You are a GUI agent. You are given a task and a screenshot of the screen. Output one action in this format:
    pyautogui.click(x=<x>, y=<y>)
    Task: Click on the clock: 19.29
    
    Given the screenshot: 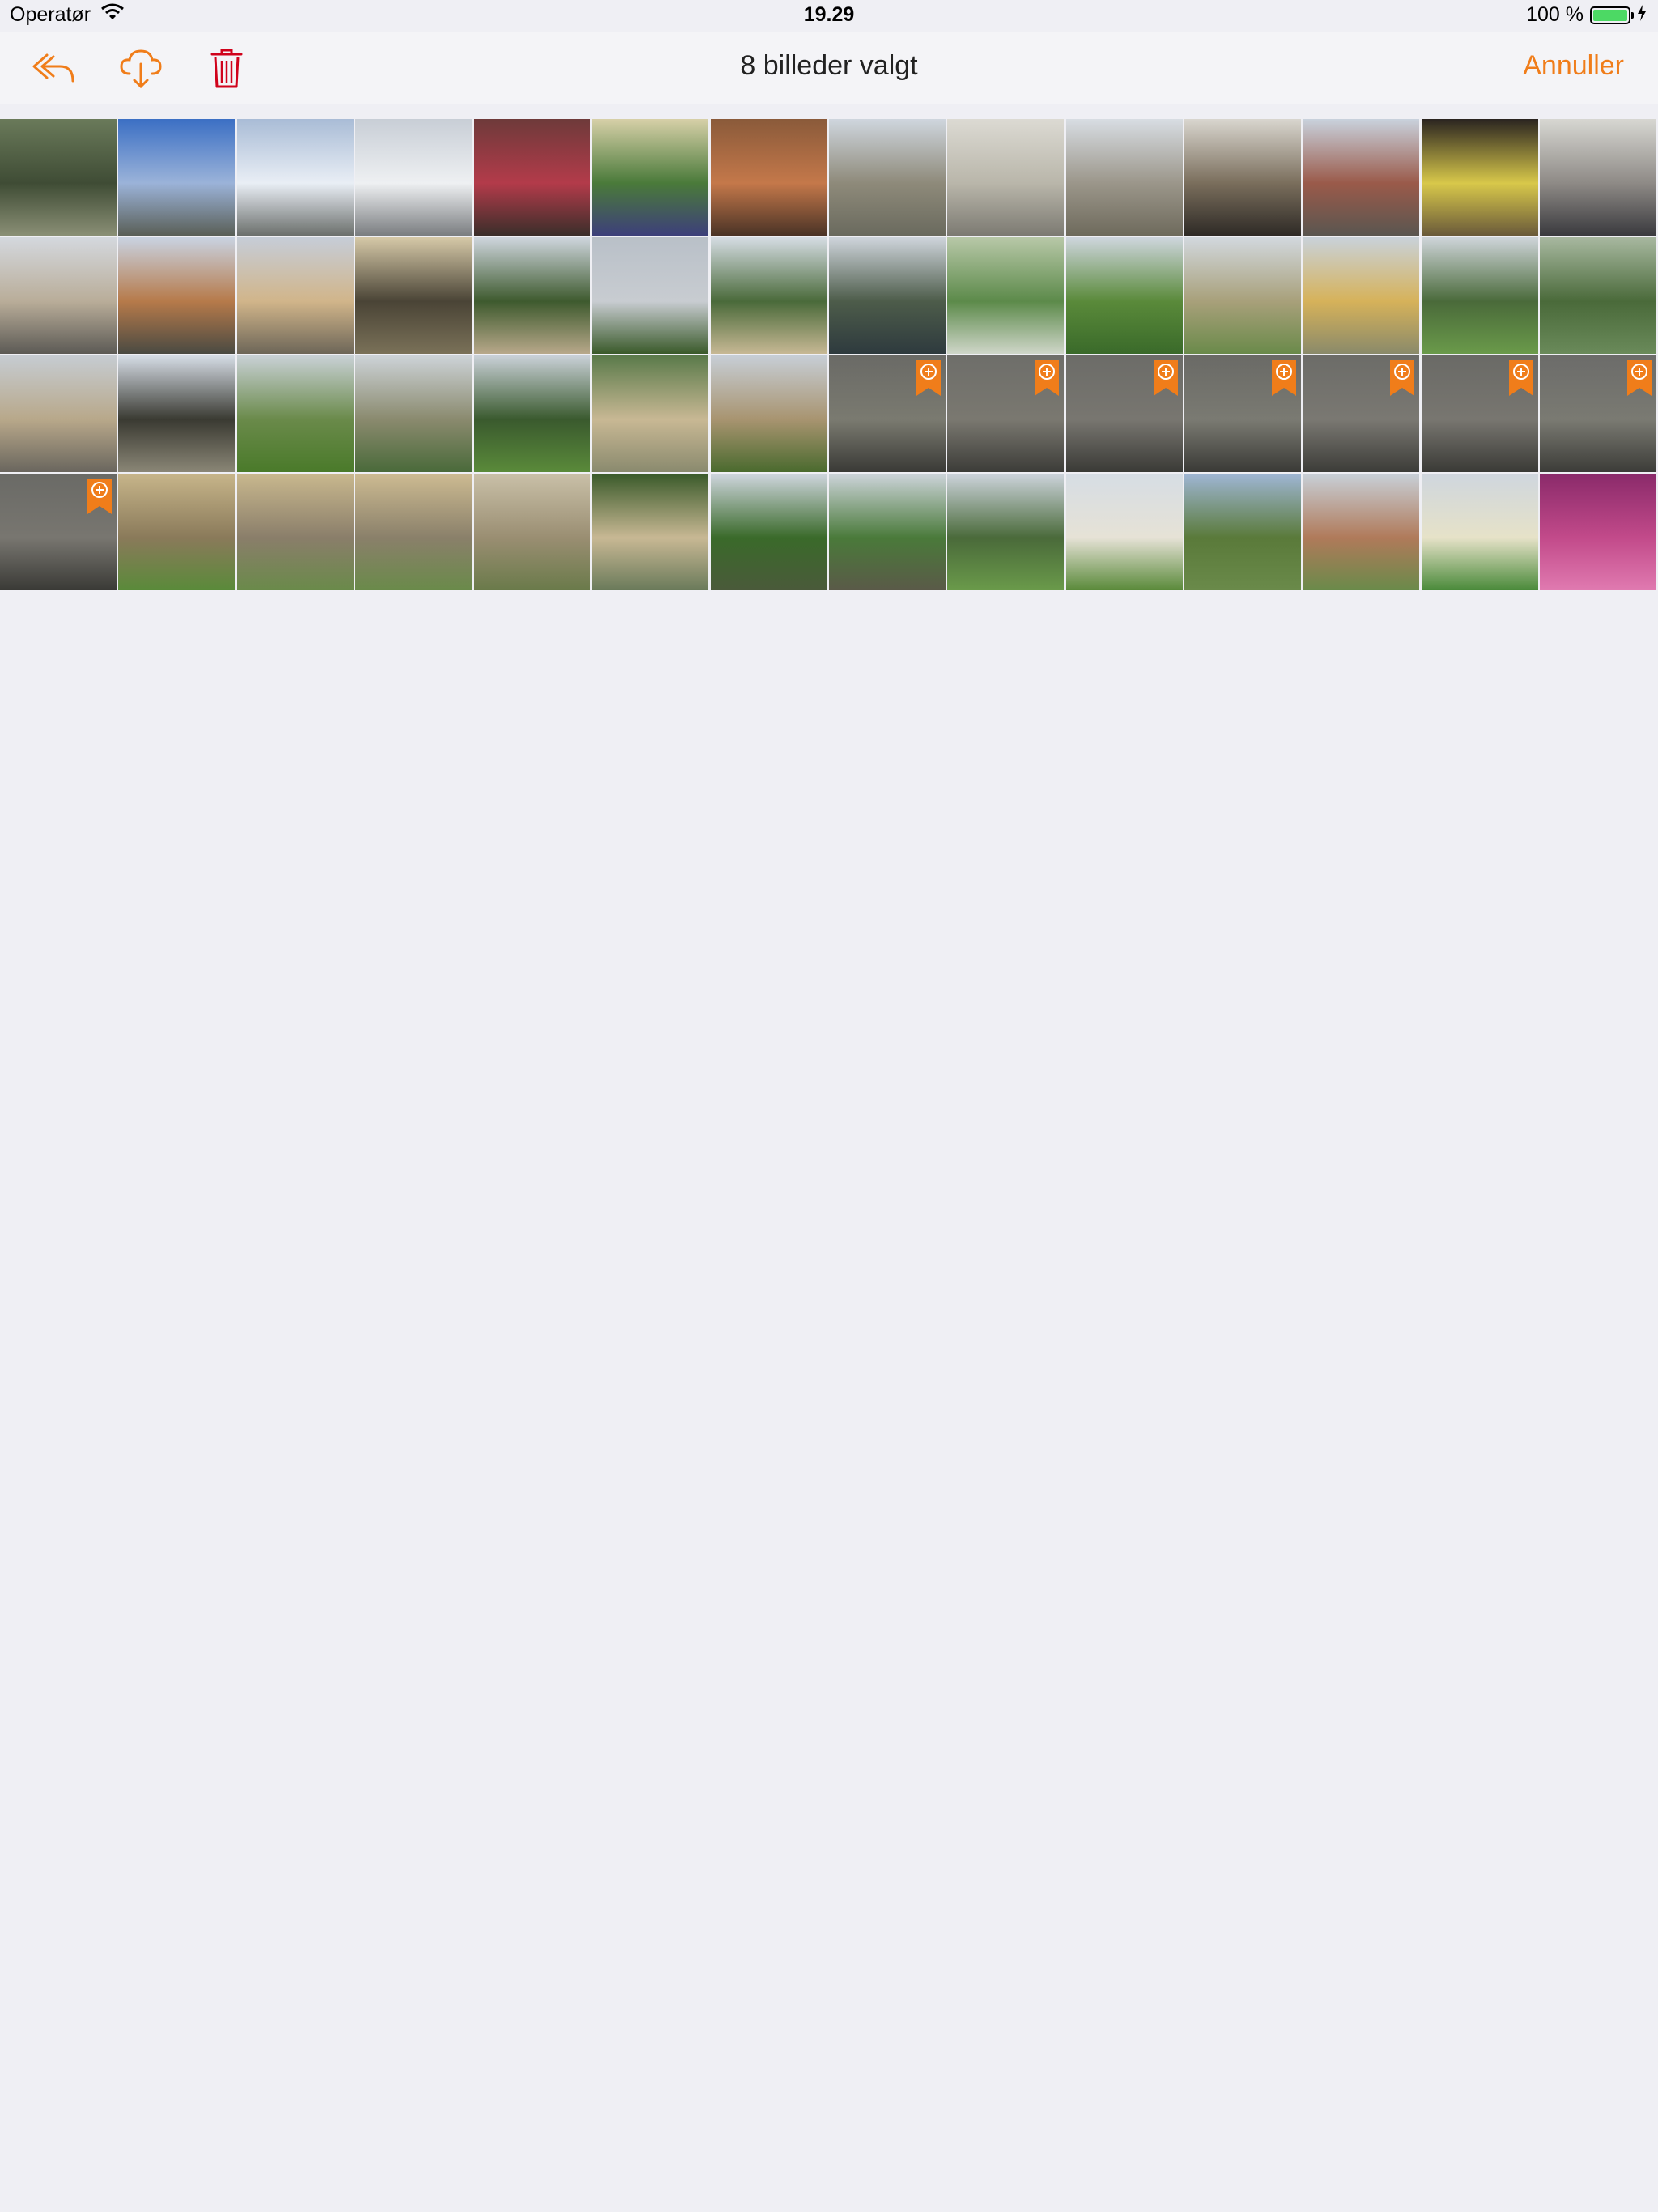 What is the action you would take?
    pyautogui.click(x=829, y=14)
    